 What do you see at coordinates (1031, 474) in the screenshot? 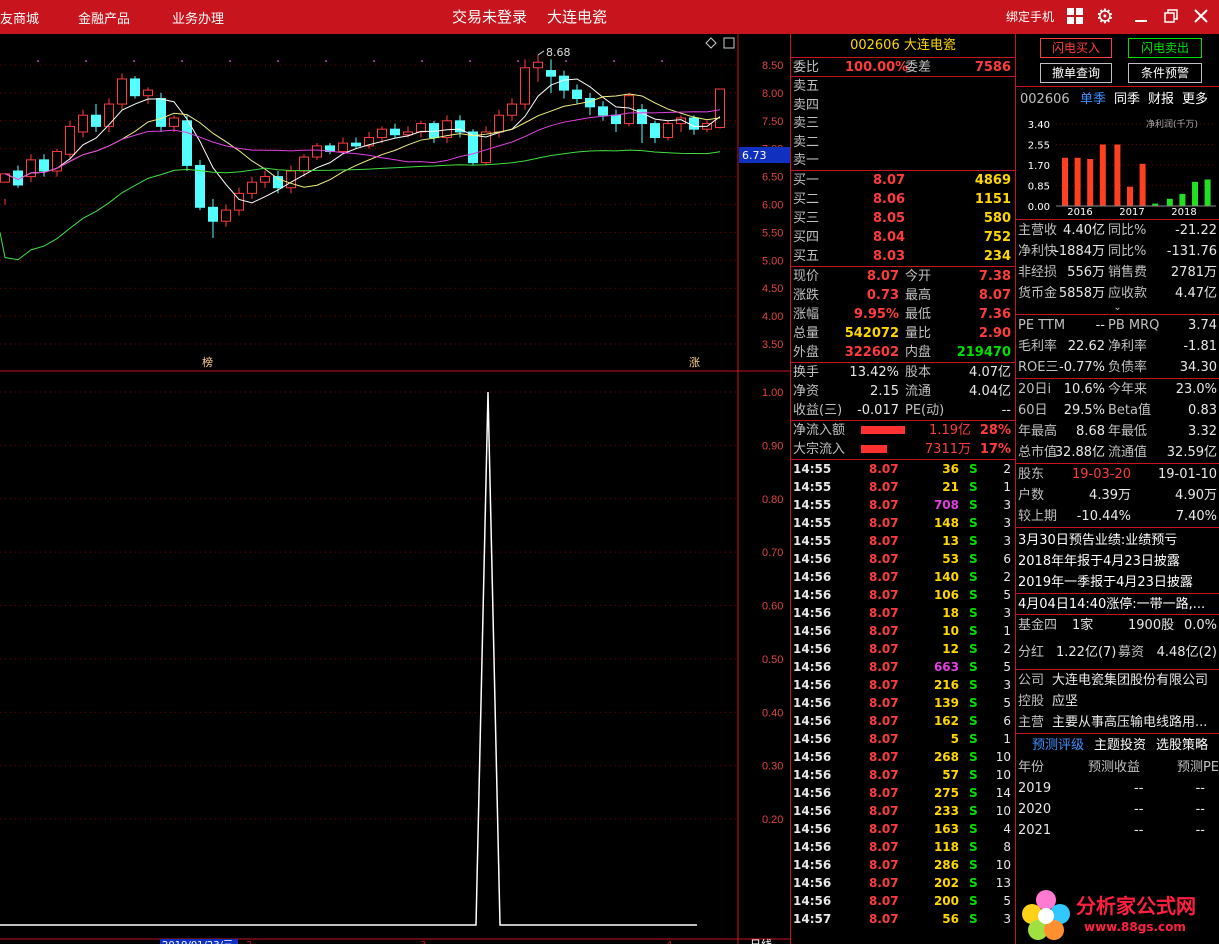
I see `holder-label: 股东` at bounding box center [1031, 474].